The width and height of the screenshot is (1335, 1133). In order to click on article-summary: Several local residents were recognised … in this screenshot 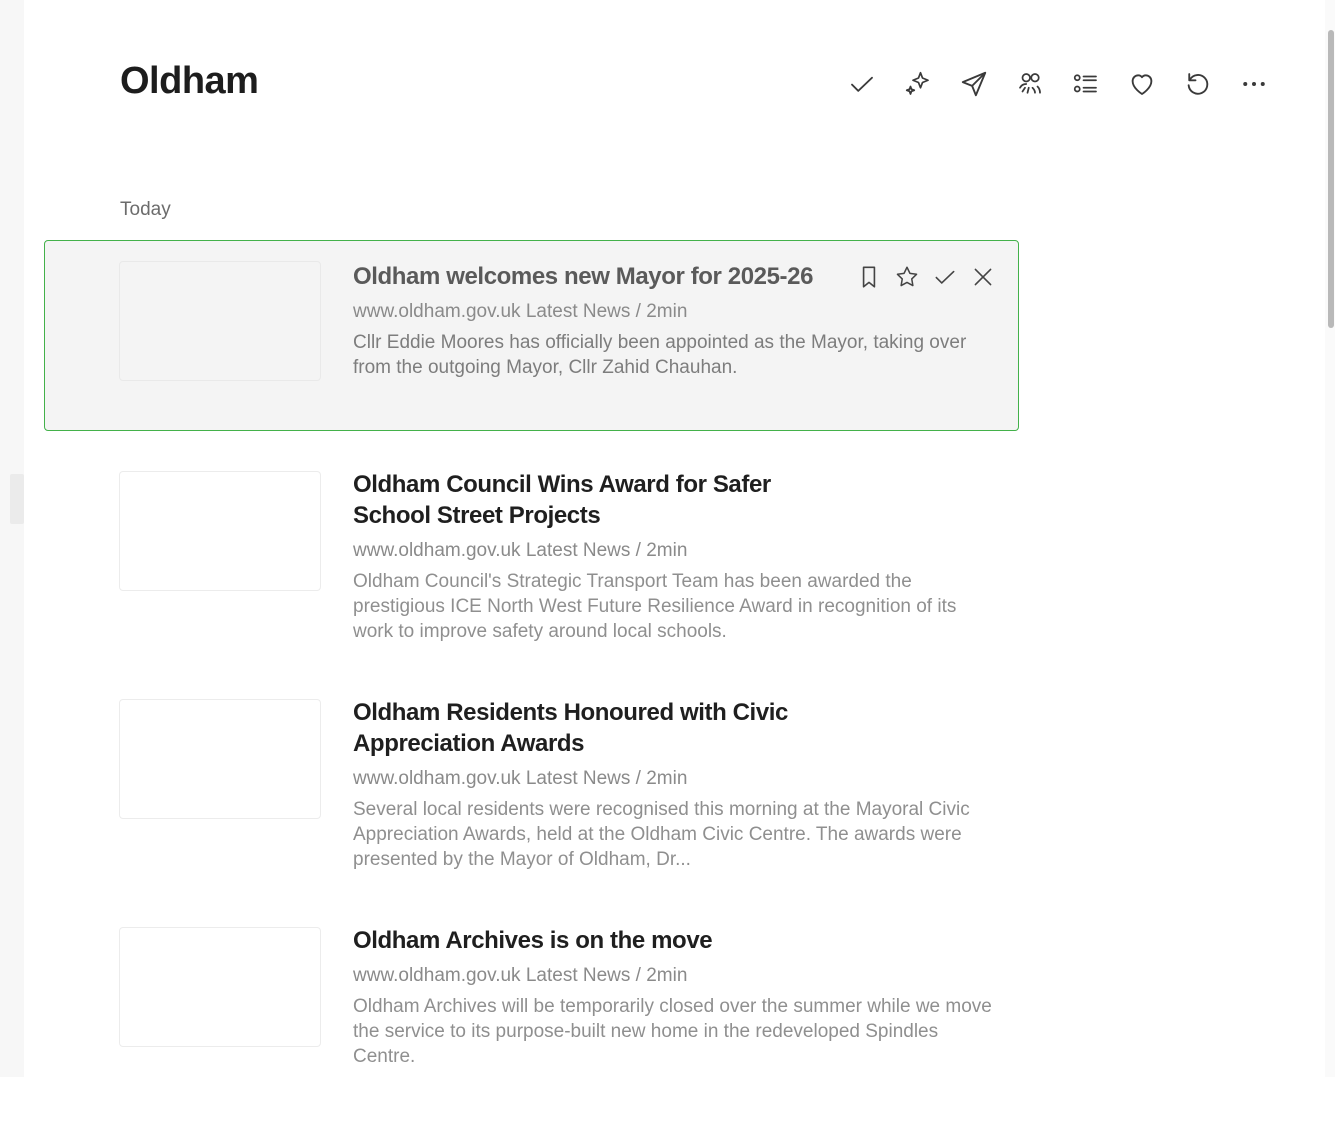, I will do `click(661, 834)`.